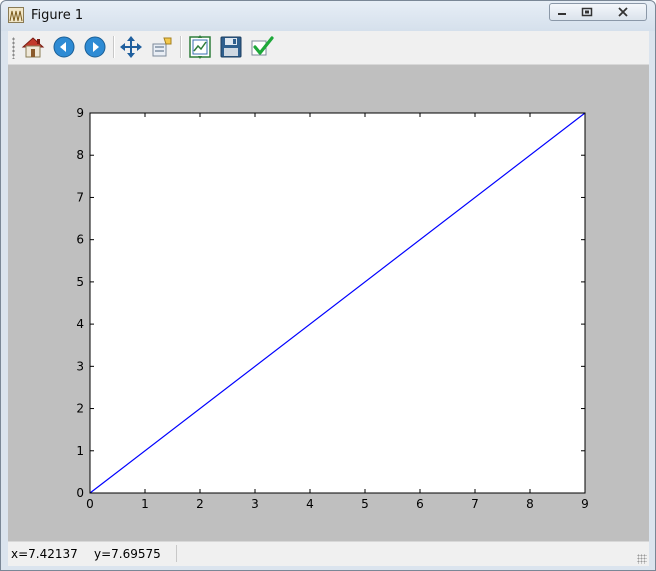 This screenshot has width=656, height=571. I want to click on zoom-button, so click(162, 47).